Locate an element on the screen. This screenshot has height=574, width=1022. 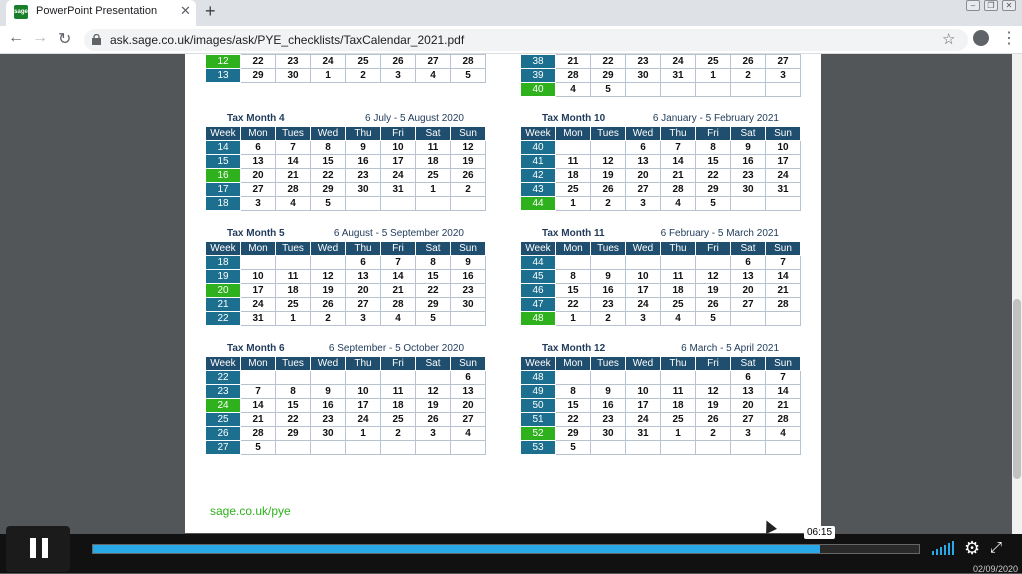
new-tab-icon: + is located at coordinates (210, 11).